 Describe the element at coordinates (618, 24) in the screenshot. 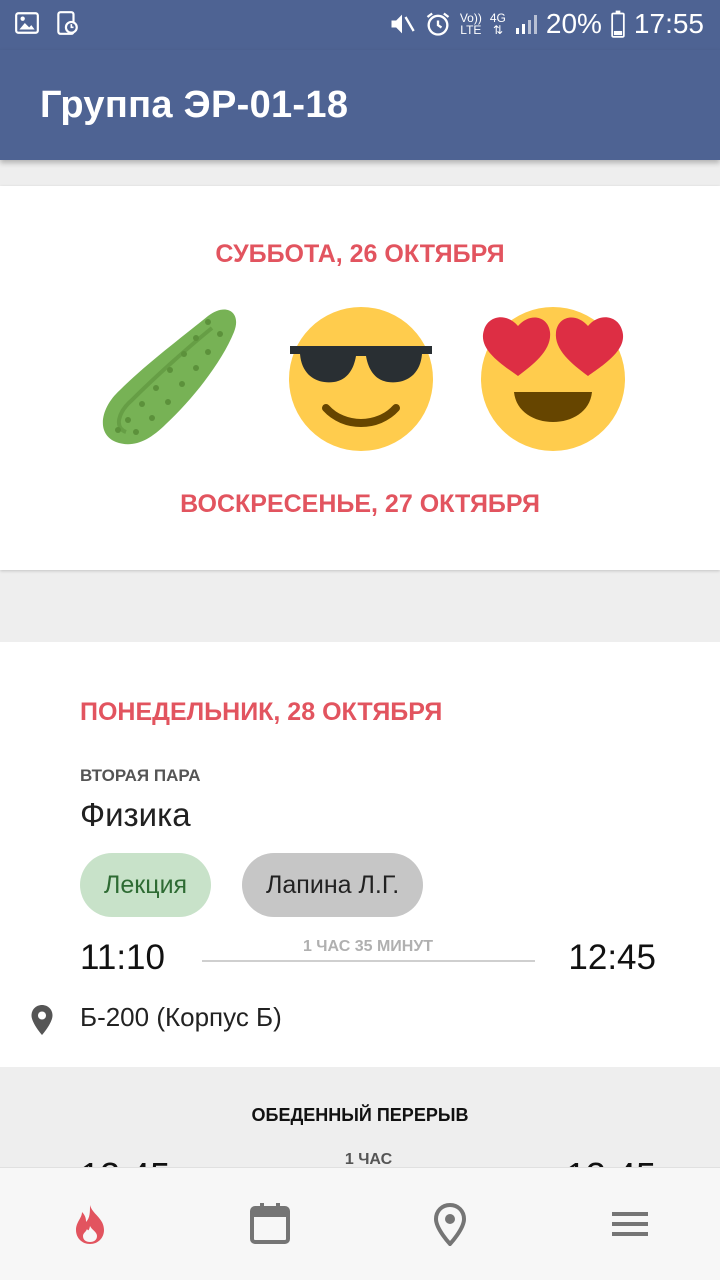

I see `battery-icon` at that location.